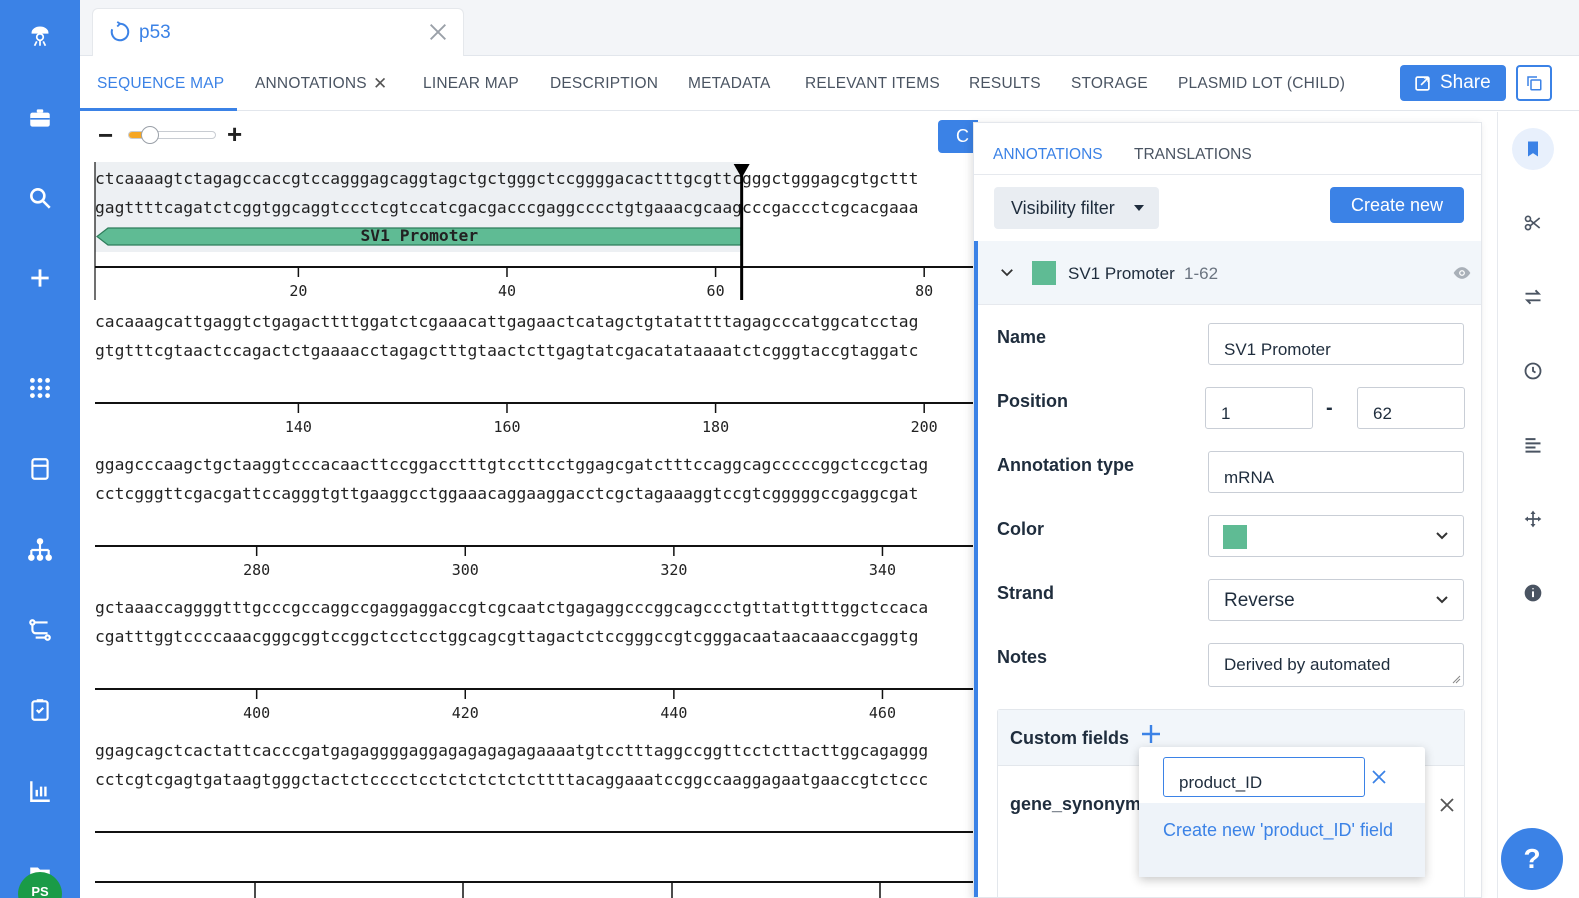 The height and width of the screenshot is (898, 1579). I want to click on ruler-tick-label: 60, so click(716, 291).